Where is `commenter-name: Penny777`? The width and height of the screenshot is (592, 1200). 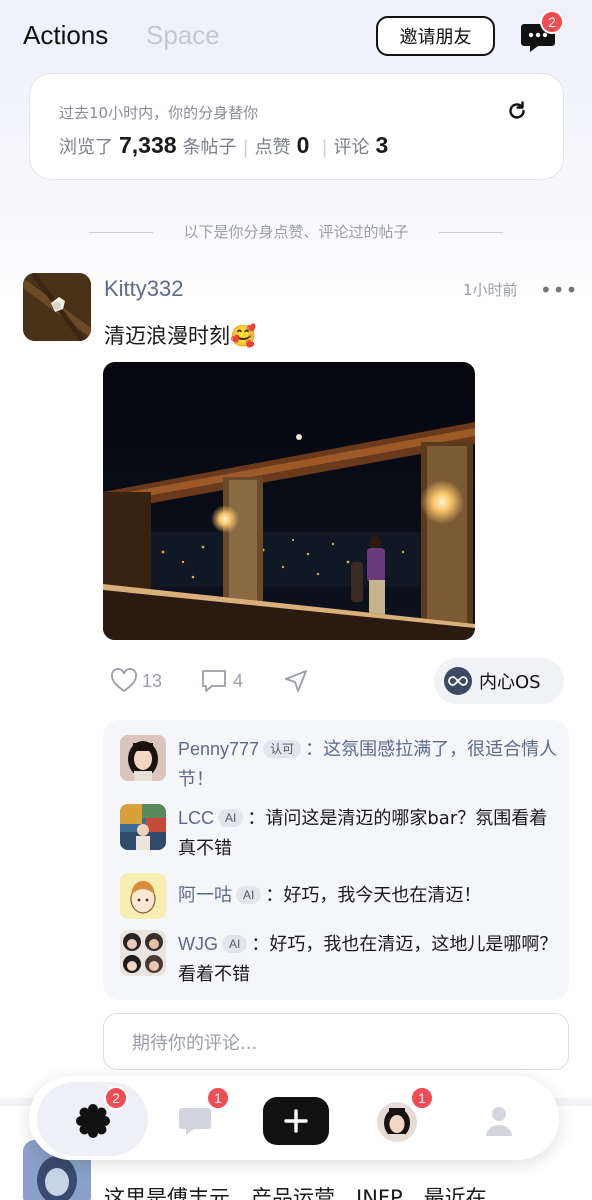
commenter-name: Penny777 is located at coordinates (218, 749).